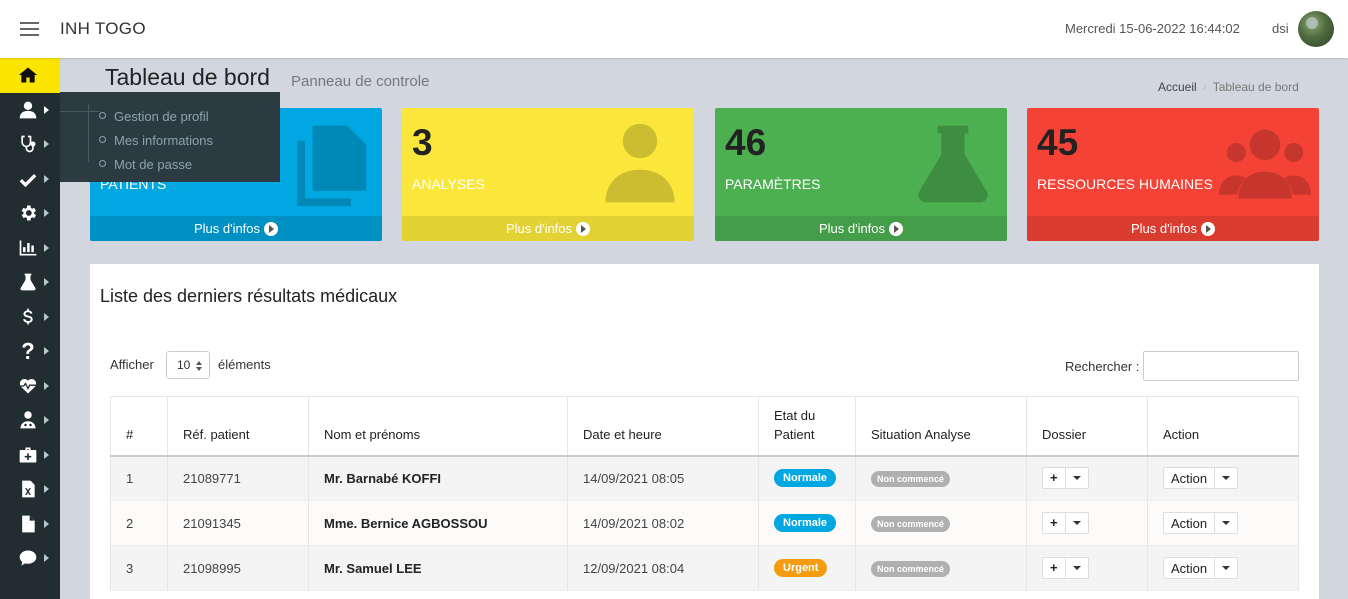  I want to click on heartbeat-icon, so click(28, 386).